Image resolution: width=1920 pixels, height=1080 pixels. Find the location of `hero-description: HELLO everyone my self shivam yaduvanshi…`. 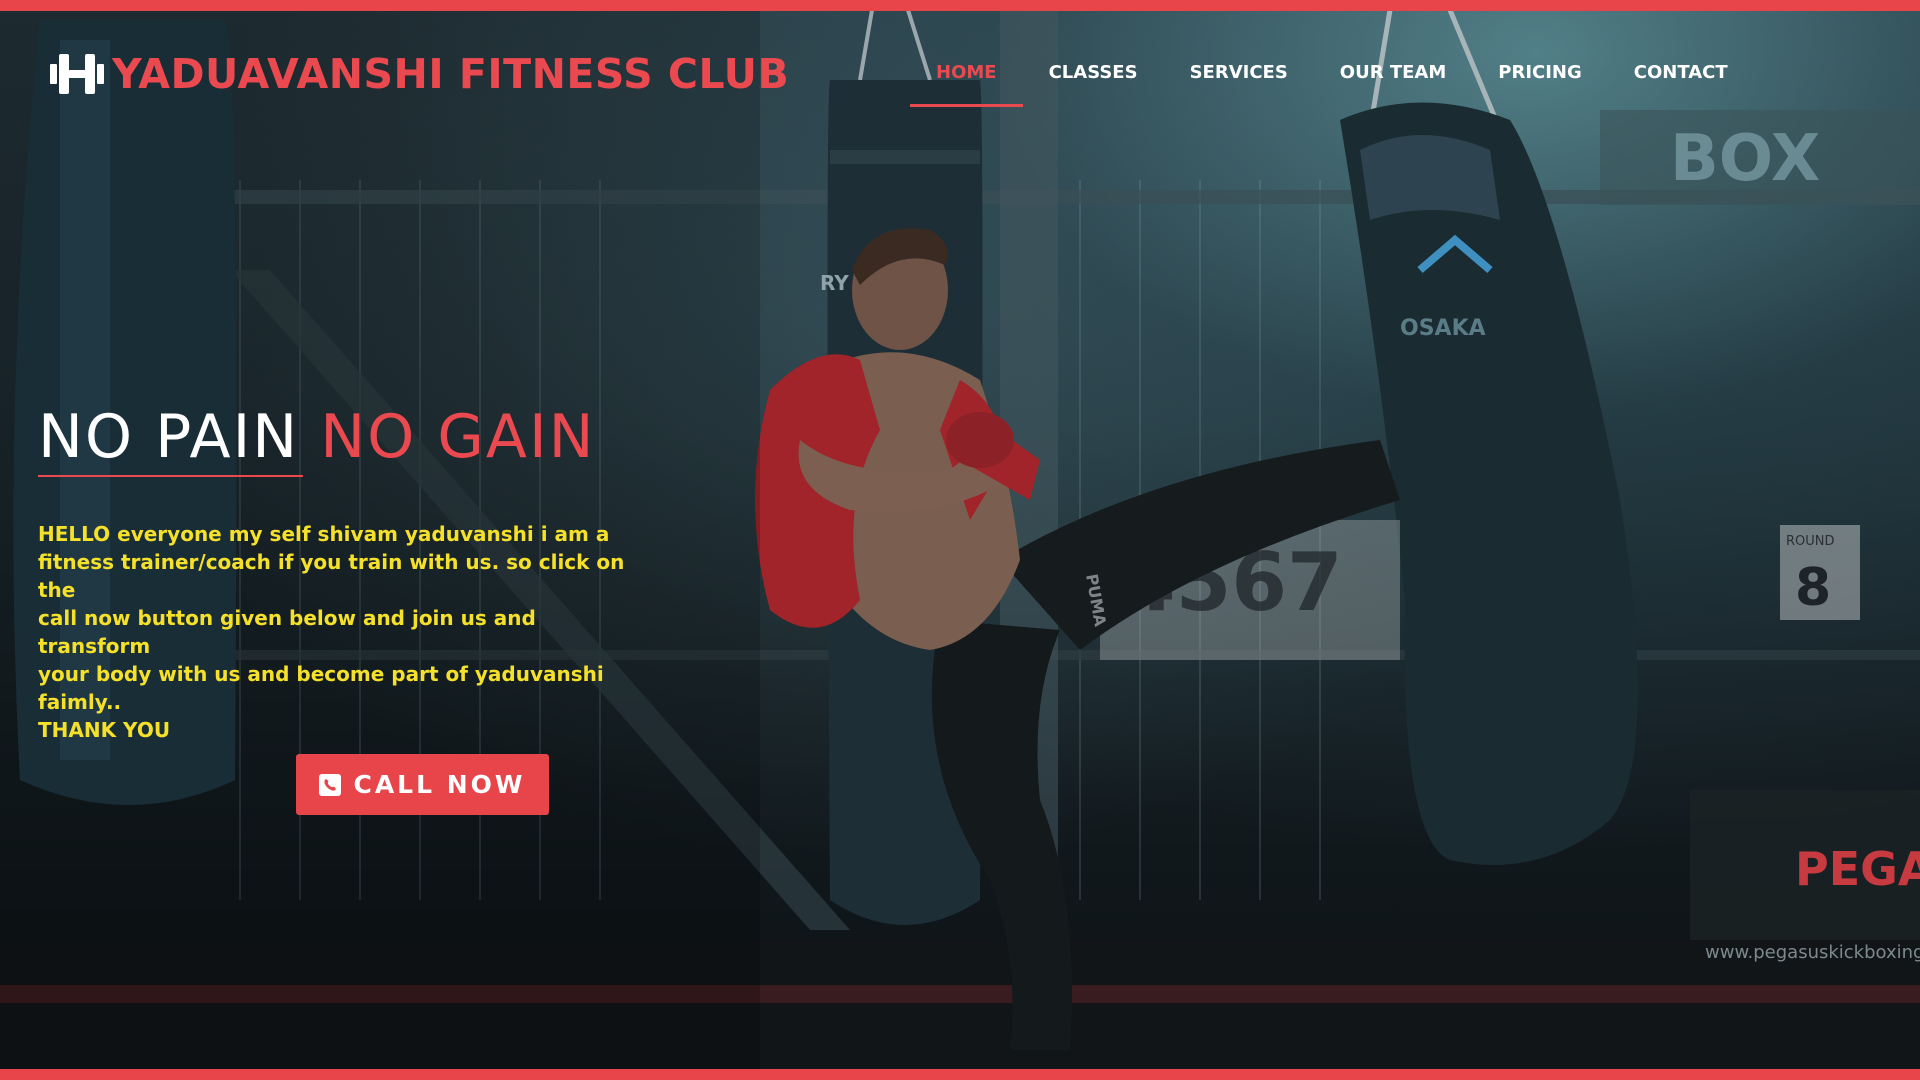

hero-description: HELLO everyone my self shivam yaduvanshi… is located at coordinates (338, 632).